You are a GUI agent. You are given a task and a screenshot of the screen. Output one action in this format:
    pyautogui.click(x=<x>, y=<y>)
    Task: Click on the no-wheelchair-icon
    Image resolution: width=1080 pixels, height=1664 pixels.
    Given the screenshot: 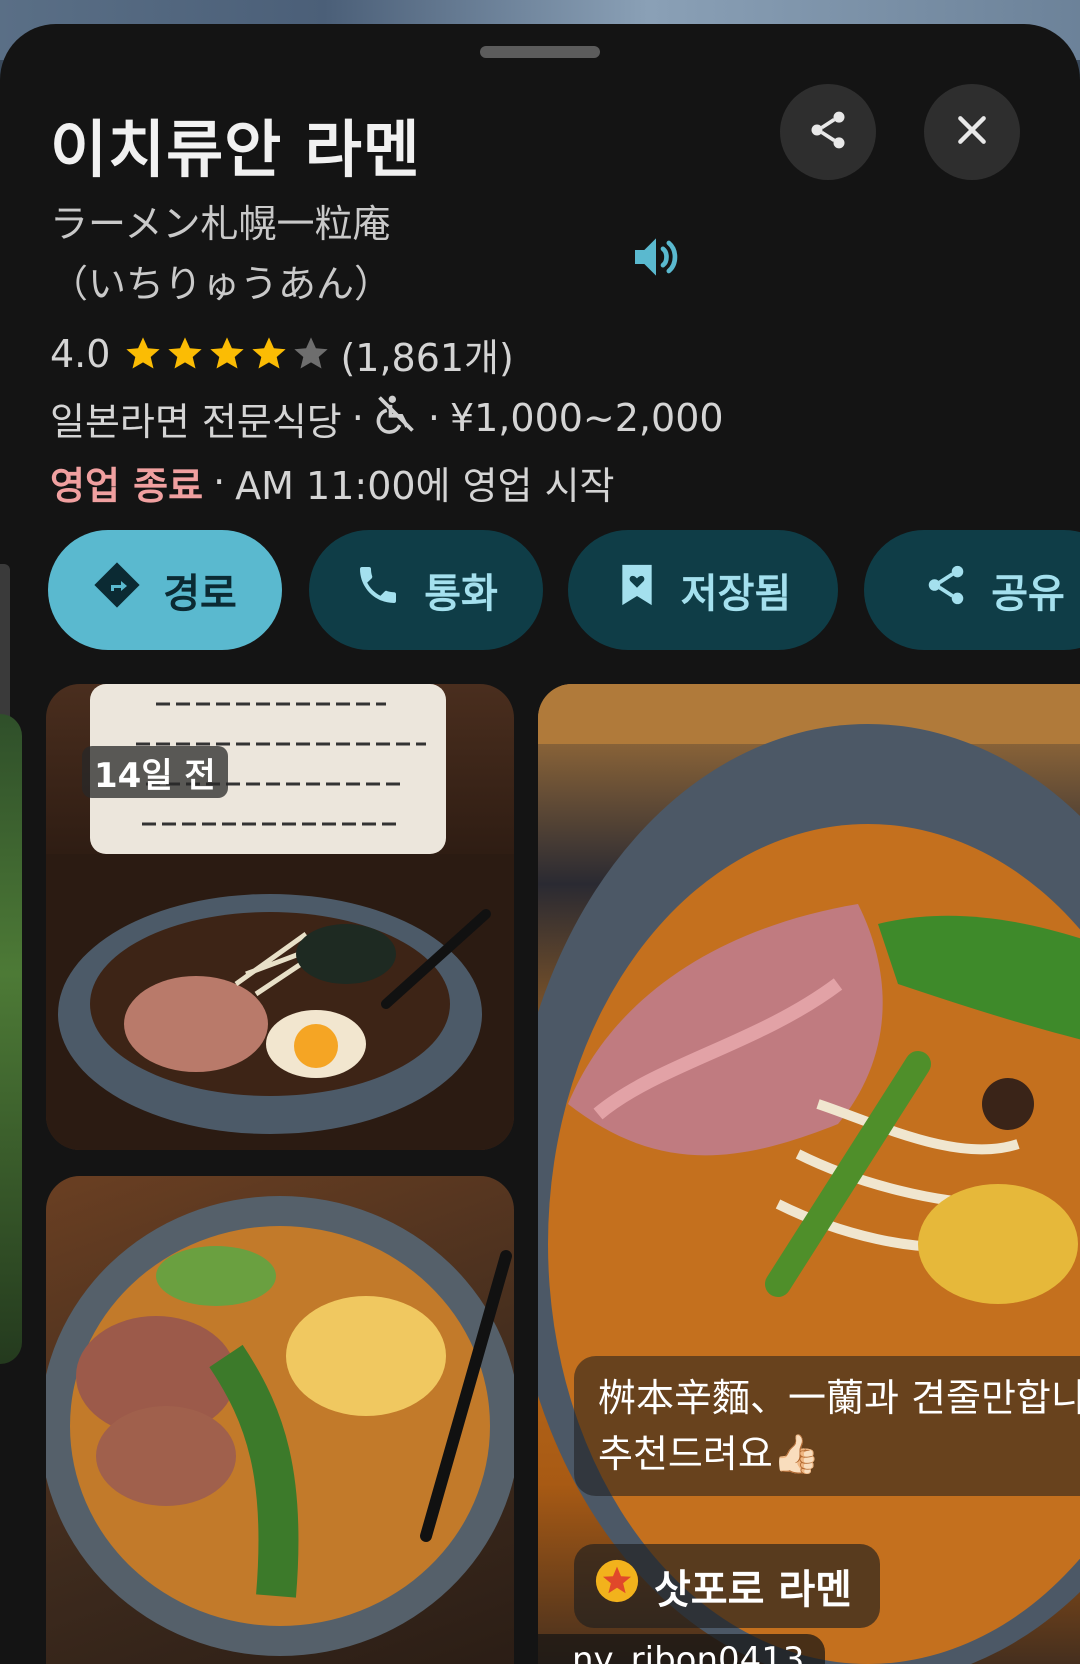 What is the action you would take?
    pyautogui.click(x=396, y=418)
    